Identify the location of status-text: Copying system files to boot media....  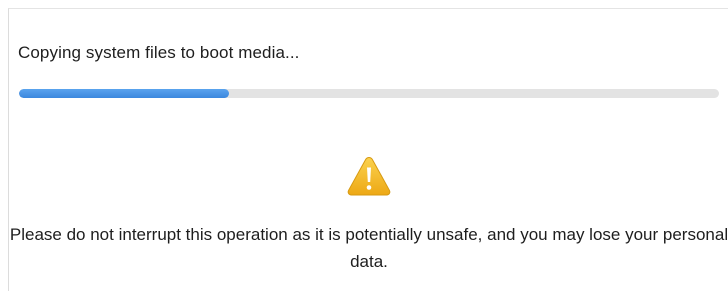
(159, 52).